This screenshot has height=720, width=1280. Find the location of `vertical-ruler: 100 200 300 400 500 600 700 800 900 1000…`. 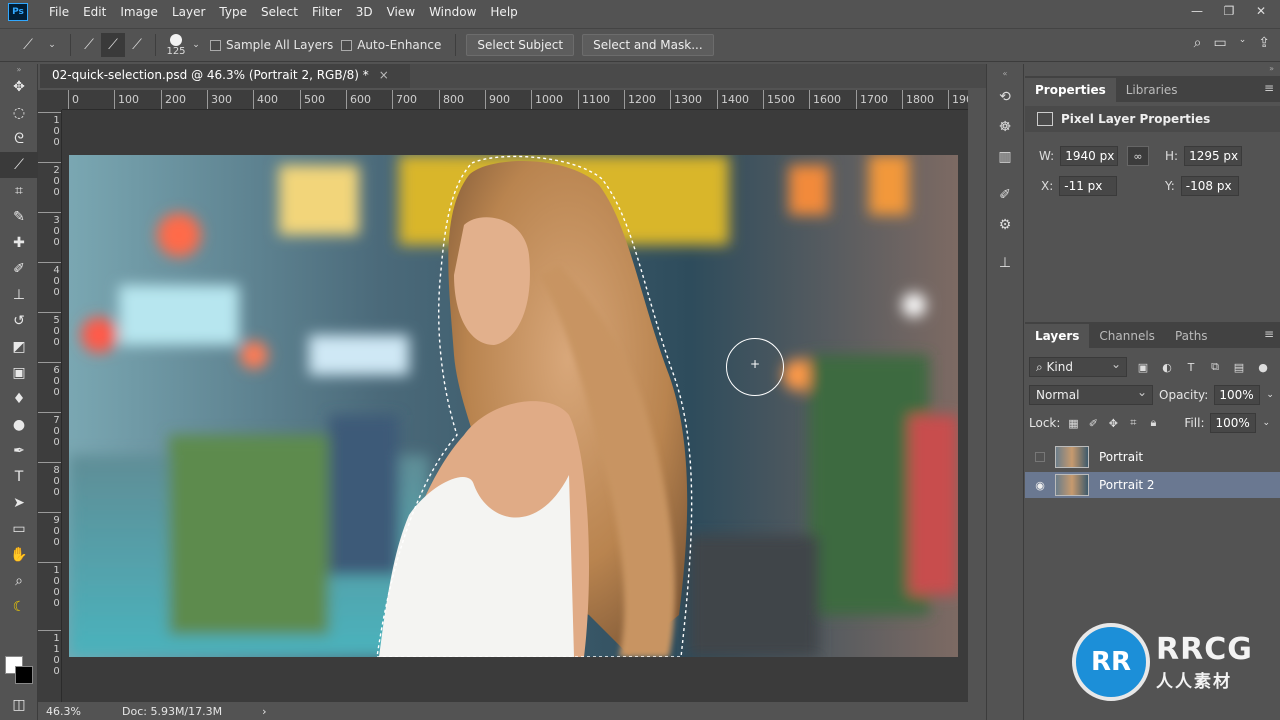

vertical-ruler: 100 200 300 400 500 600 700 800 900 1000… is located at coordinates (50, 407).